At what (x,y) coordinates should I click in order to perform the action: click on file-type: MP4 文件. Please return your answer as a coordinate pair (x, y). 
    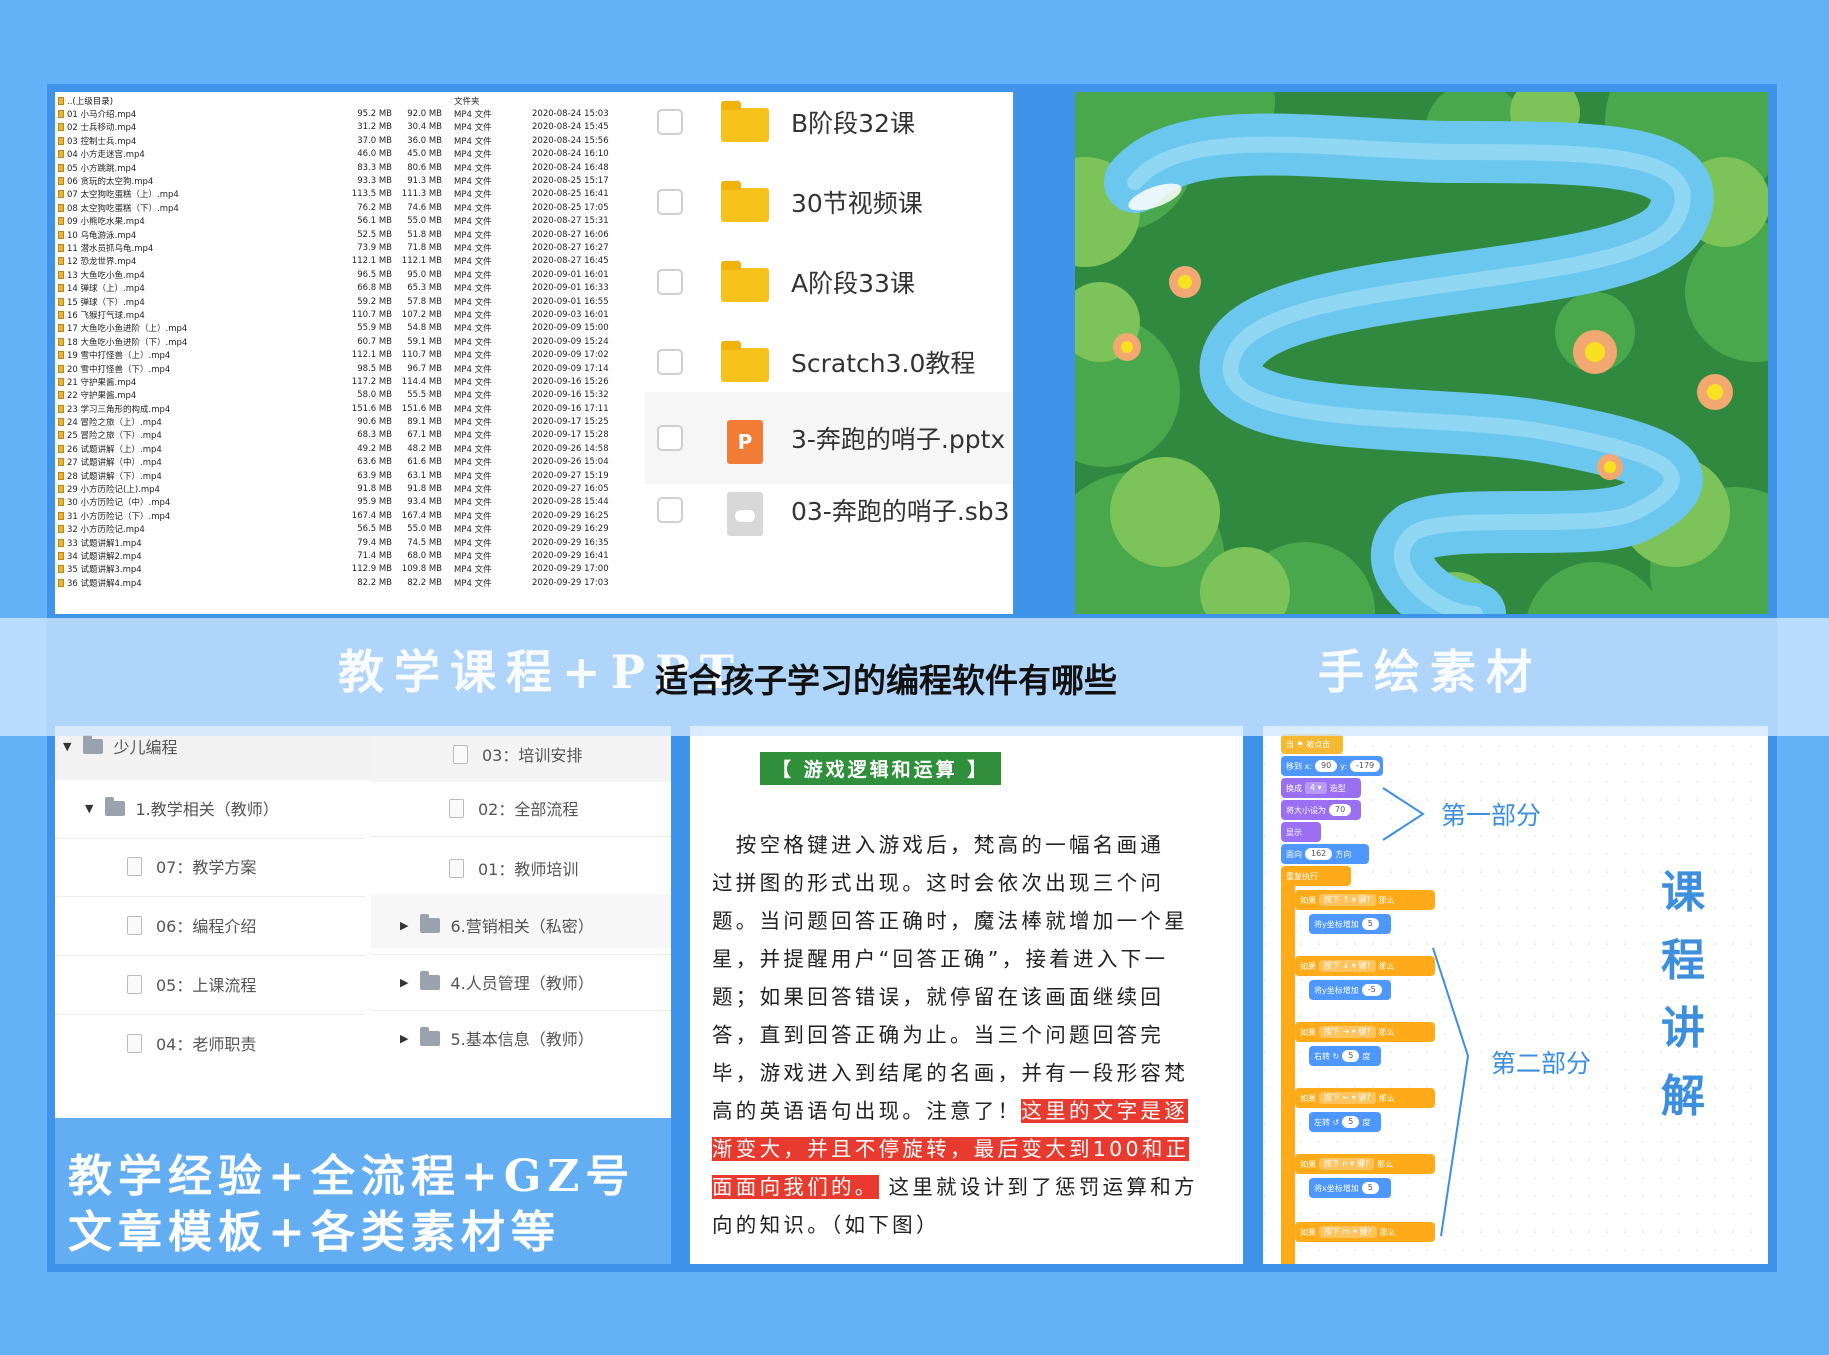
    Looking at the image, I should click on (473, 182).